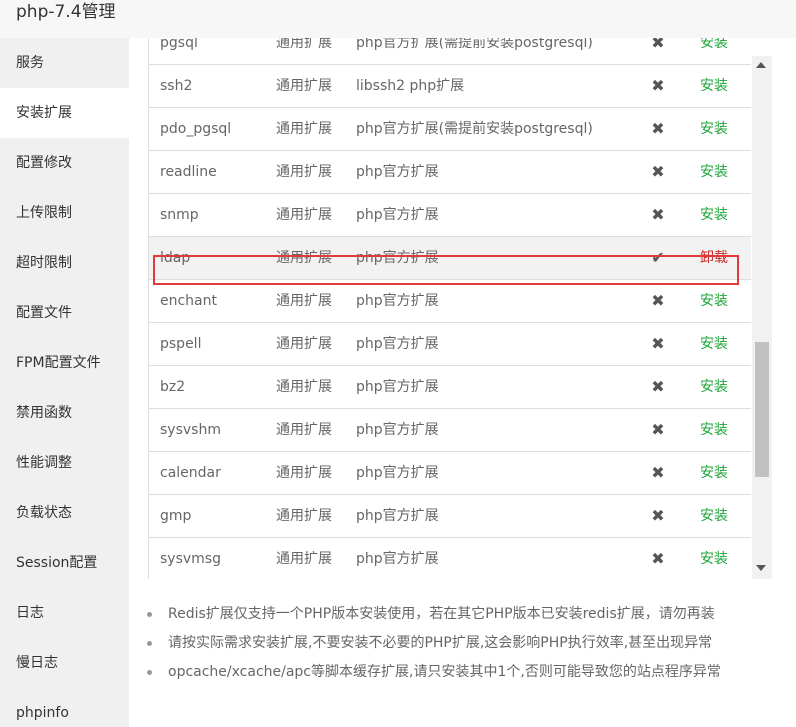 Image resolution: width=796 pixels, height=727 pixels. Describe the element at coordinates (64, 563) in the screenshot. I see `sidebar-item: Session配置` at that location.